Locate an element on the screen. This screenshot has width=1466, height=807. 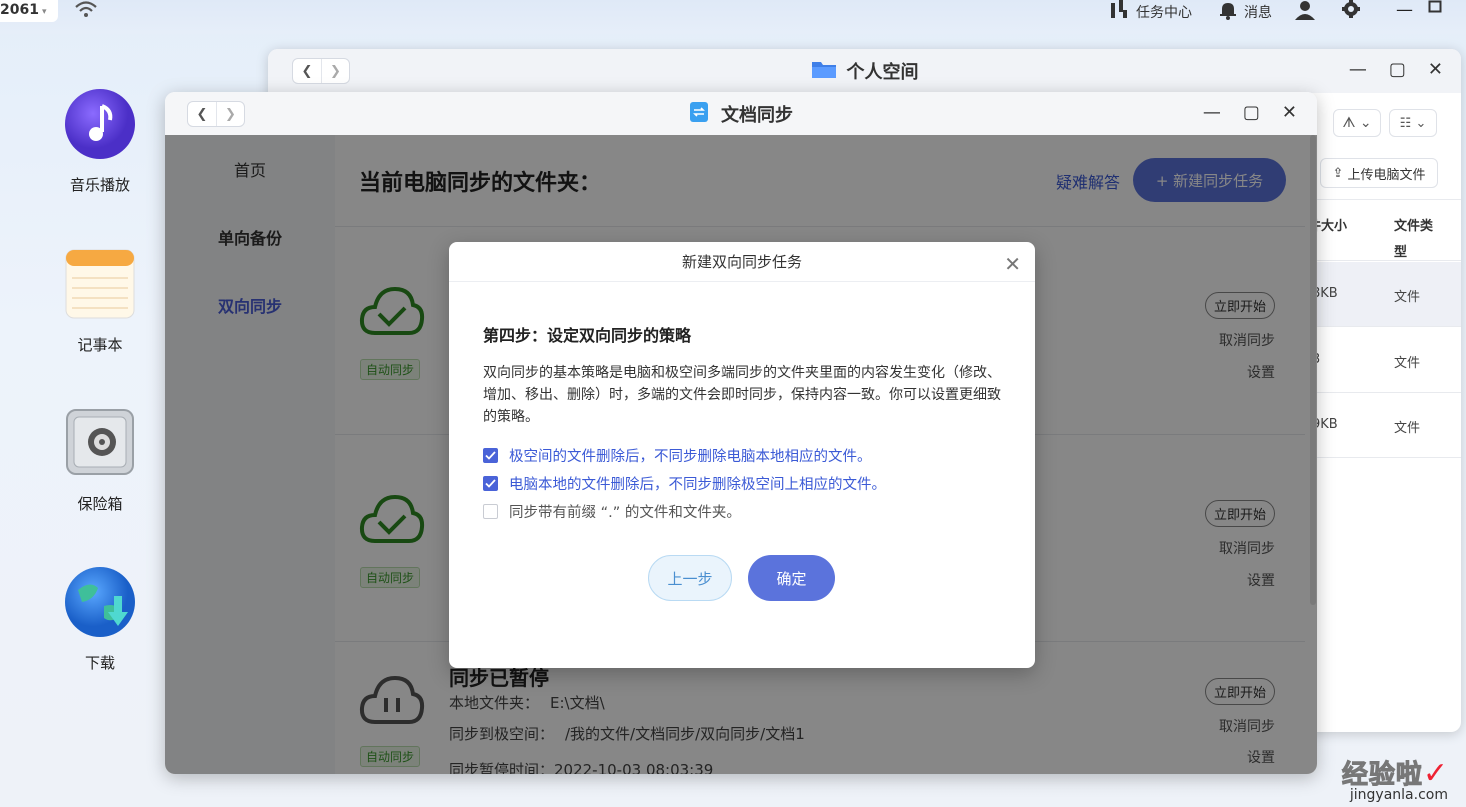
upload-button: ⇪ 上传电脑文件 is located at coordinates (1379, 173).